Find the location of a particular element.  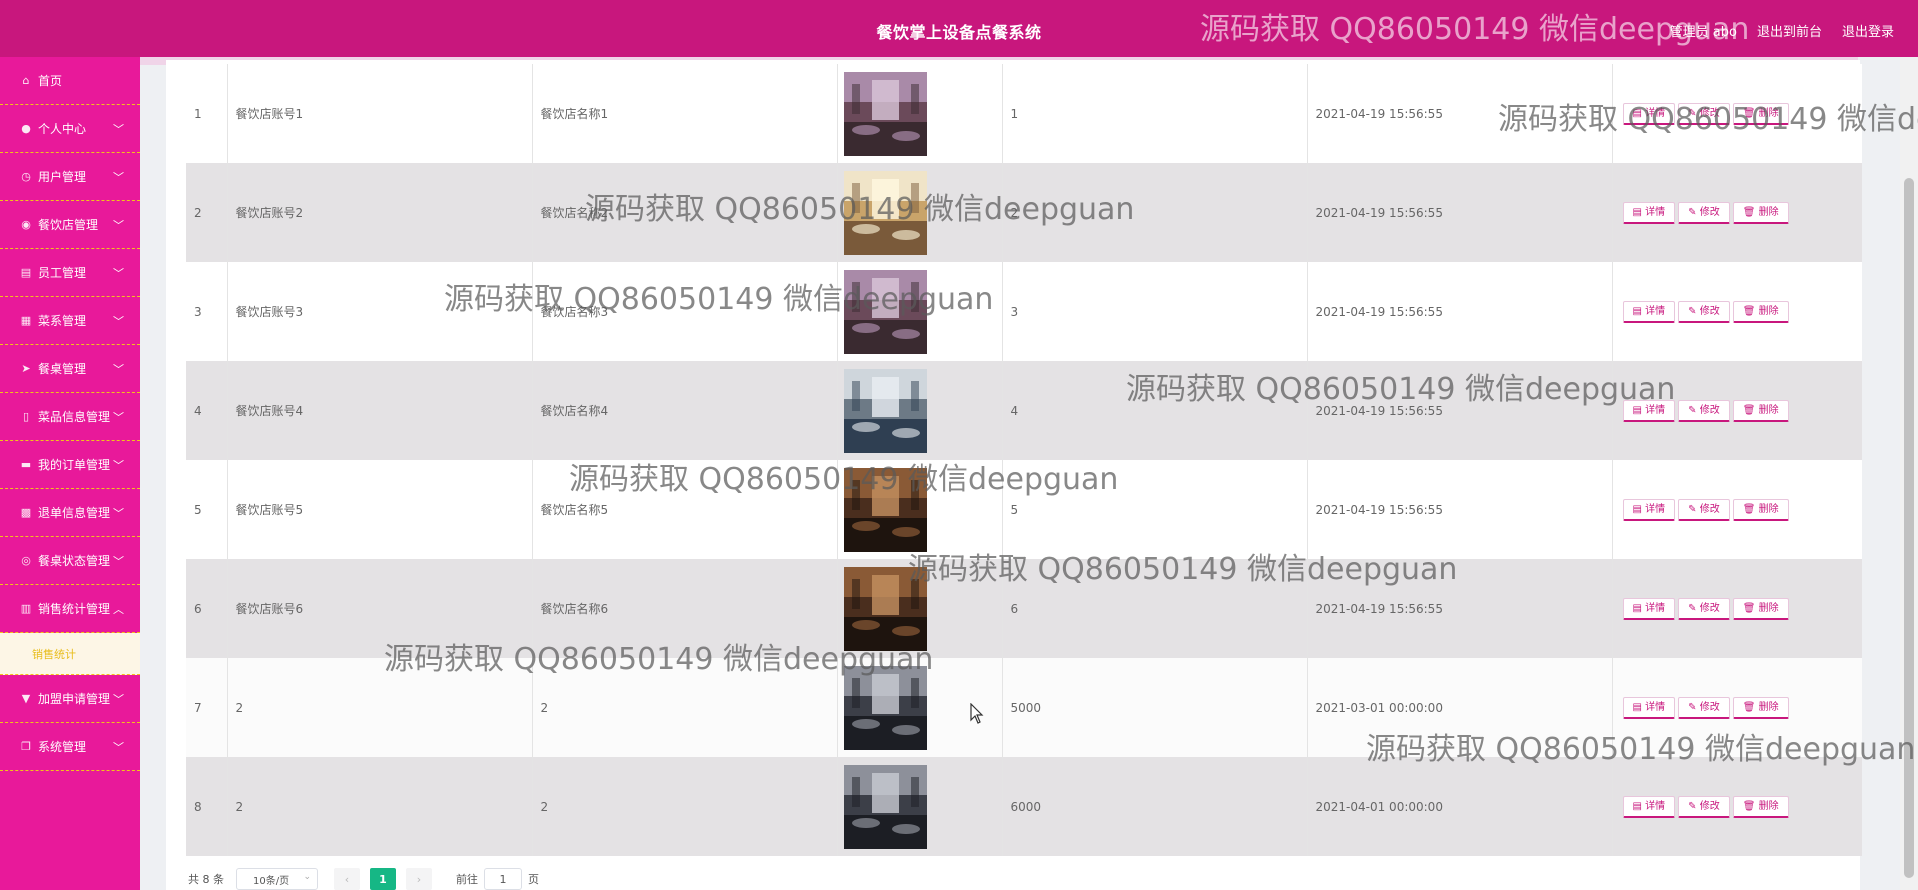

sidebar-item-label: 用户管理 is located at coordinates (62, 177).